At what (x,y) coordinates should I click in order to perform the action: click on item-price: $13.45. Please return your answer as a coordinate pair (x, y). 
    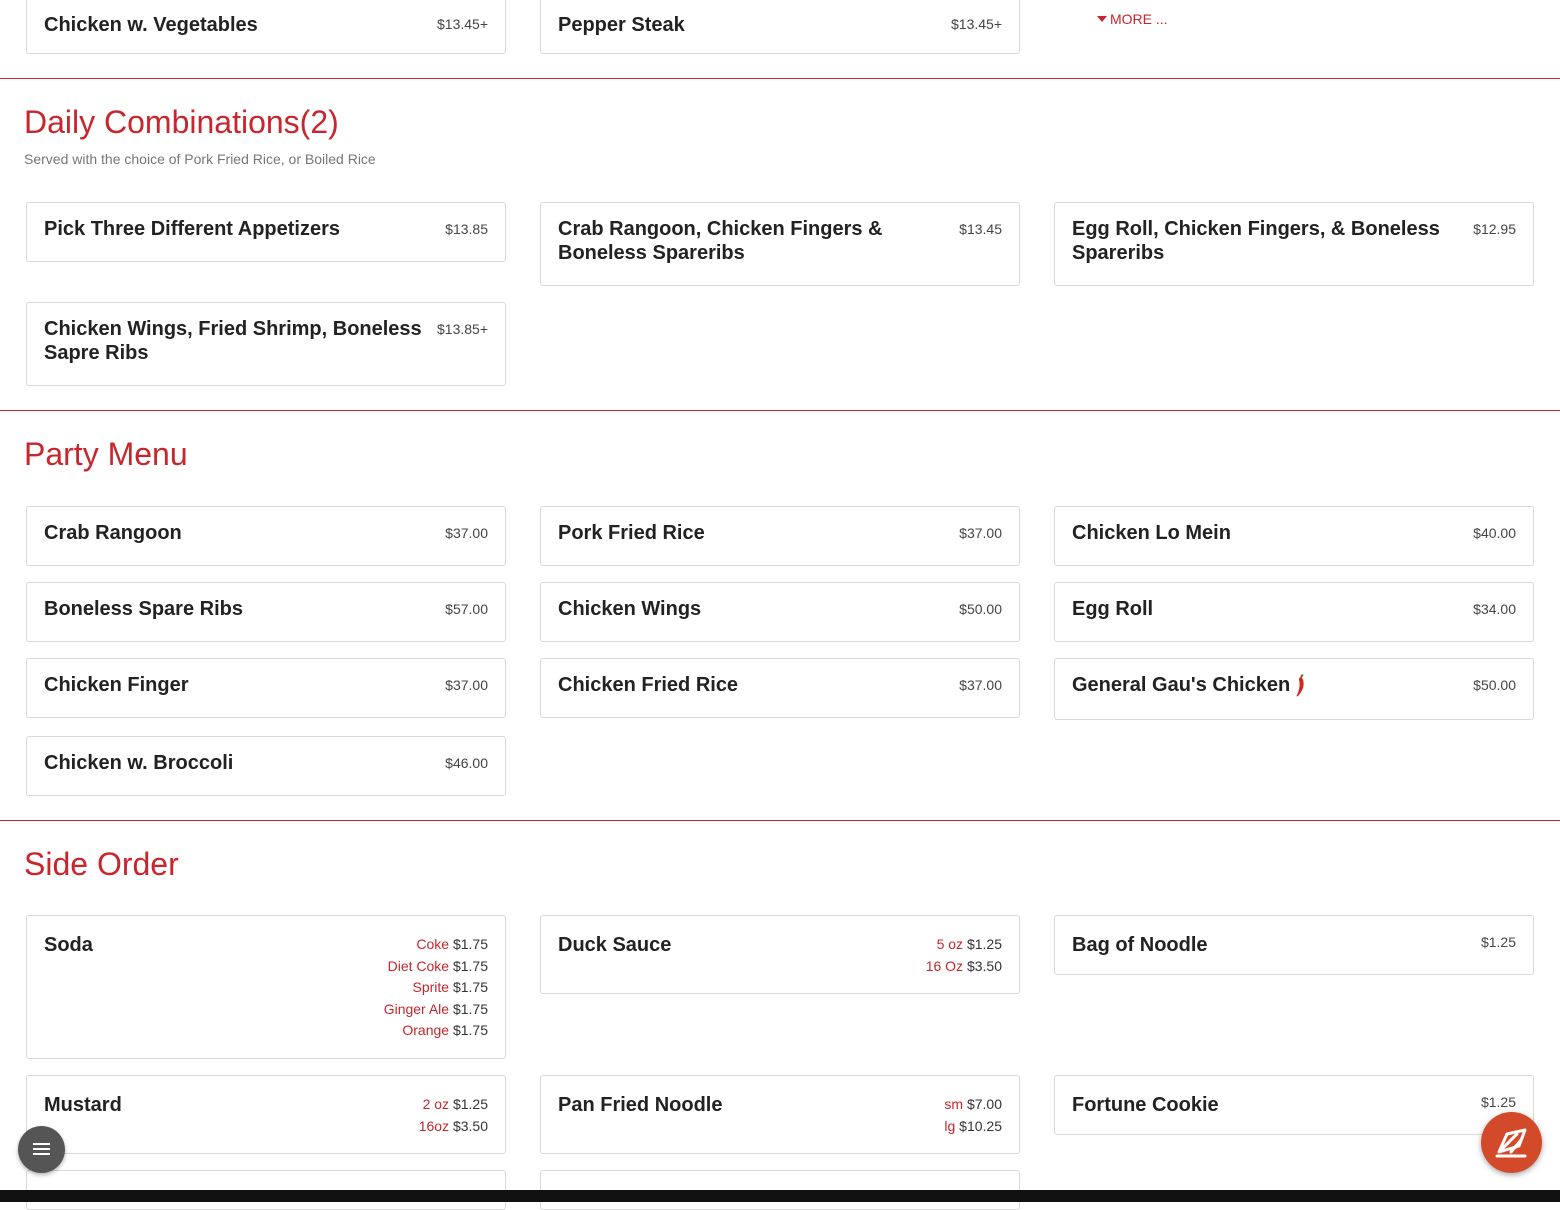
    Looking at the image, I should click on (980, 229).